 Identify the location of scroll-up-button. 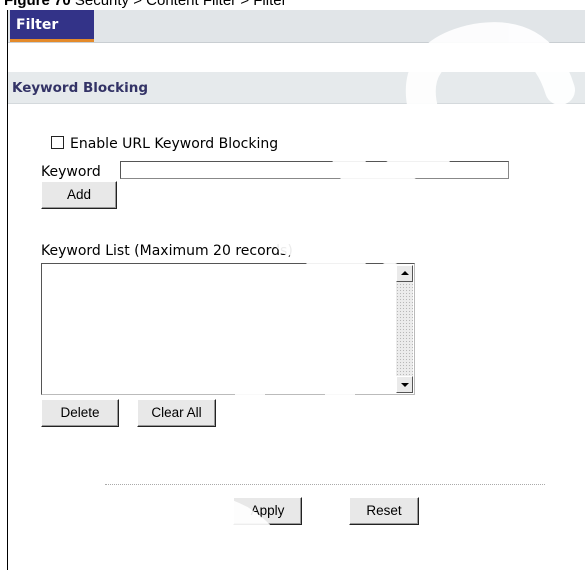
(404, 273).